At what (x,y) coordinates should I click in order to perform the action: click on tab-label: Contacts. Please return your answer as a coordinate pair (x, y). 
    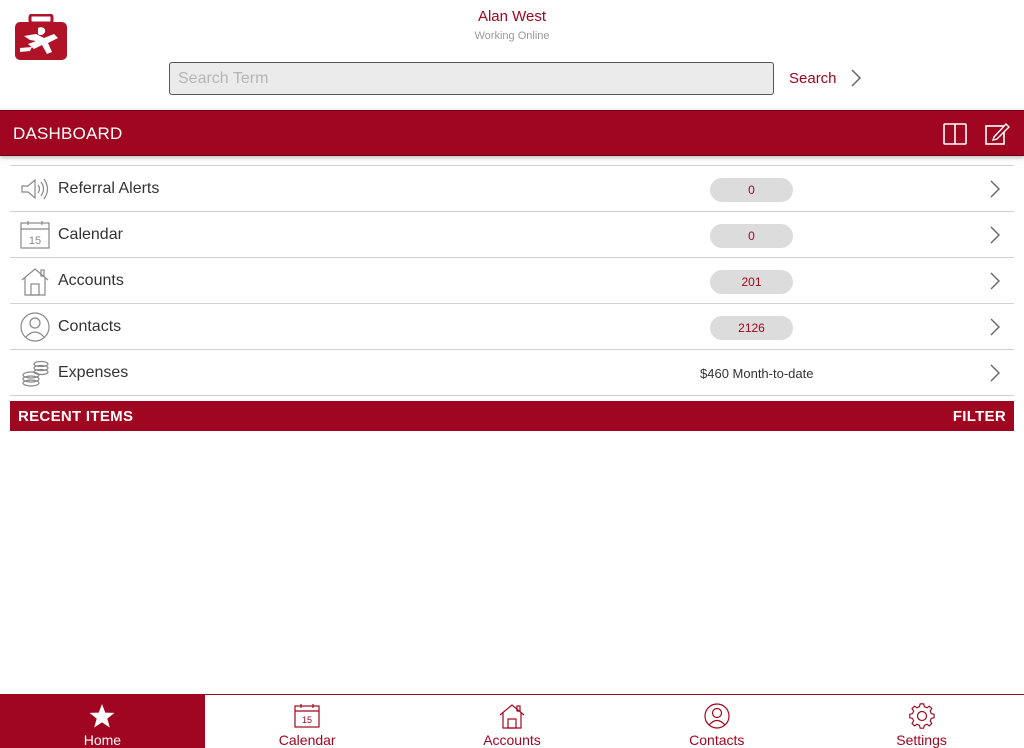
    Looking at the image, I should click on (717, 740).